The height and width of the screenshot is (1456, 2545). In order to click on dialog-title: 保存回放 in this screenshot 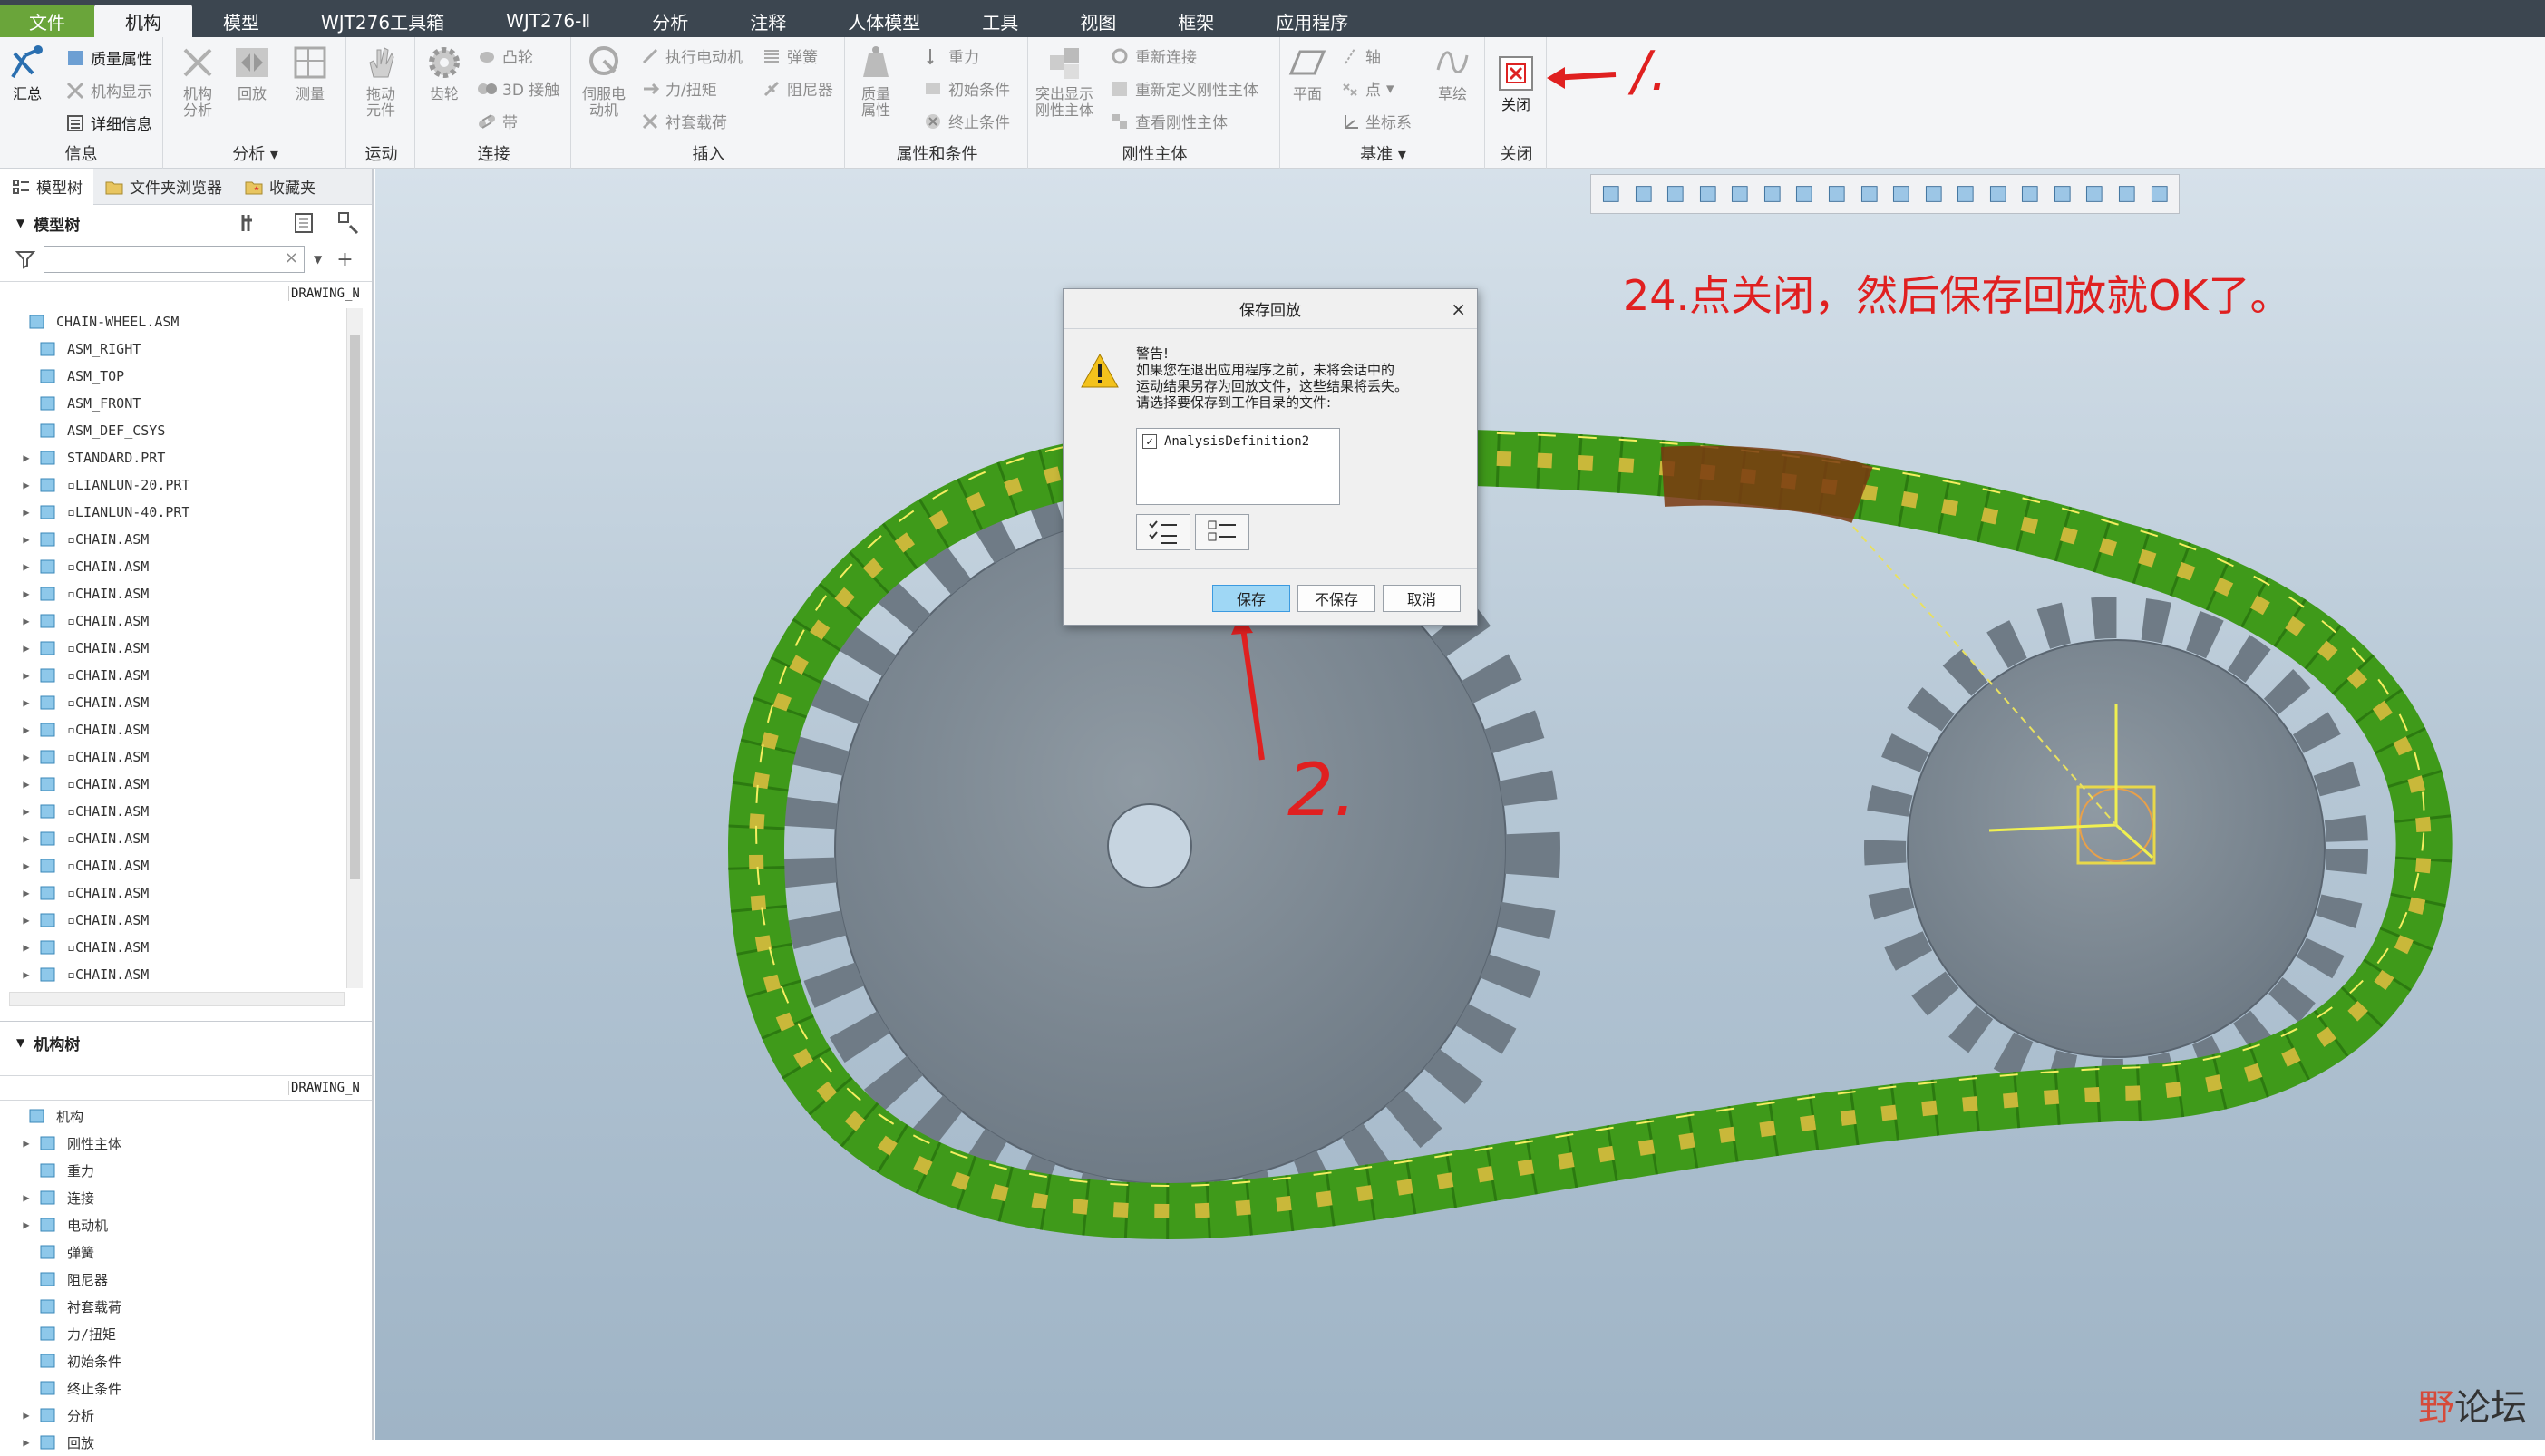, I will do `click(1270, 308)`.